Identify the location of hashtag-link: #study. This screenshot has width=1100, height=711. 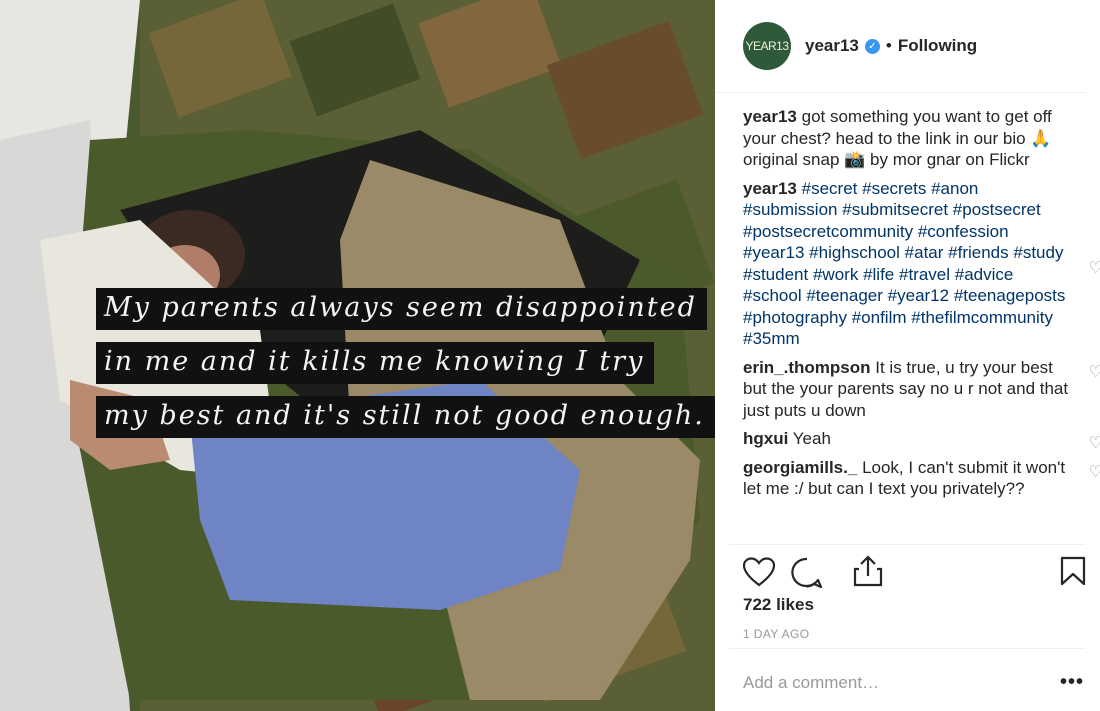
(1038, 252).